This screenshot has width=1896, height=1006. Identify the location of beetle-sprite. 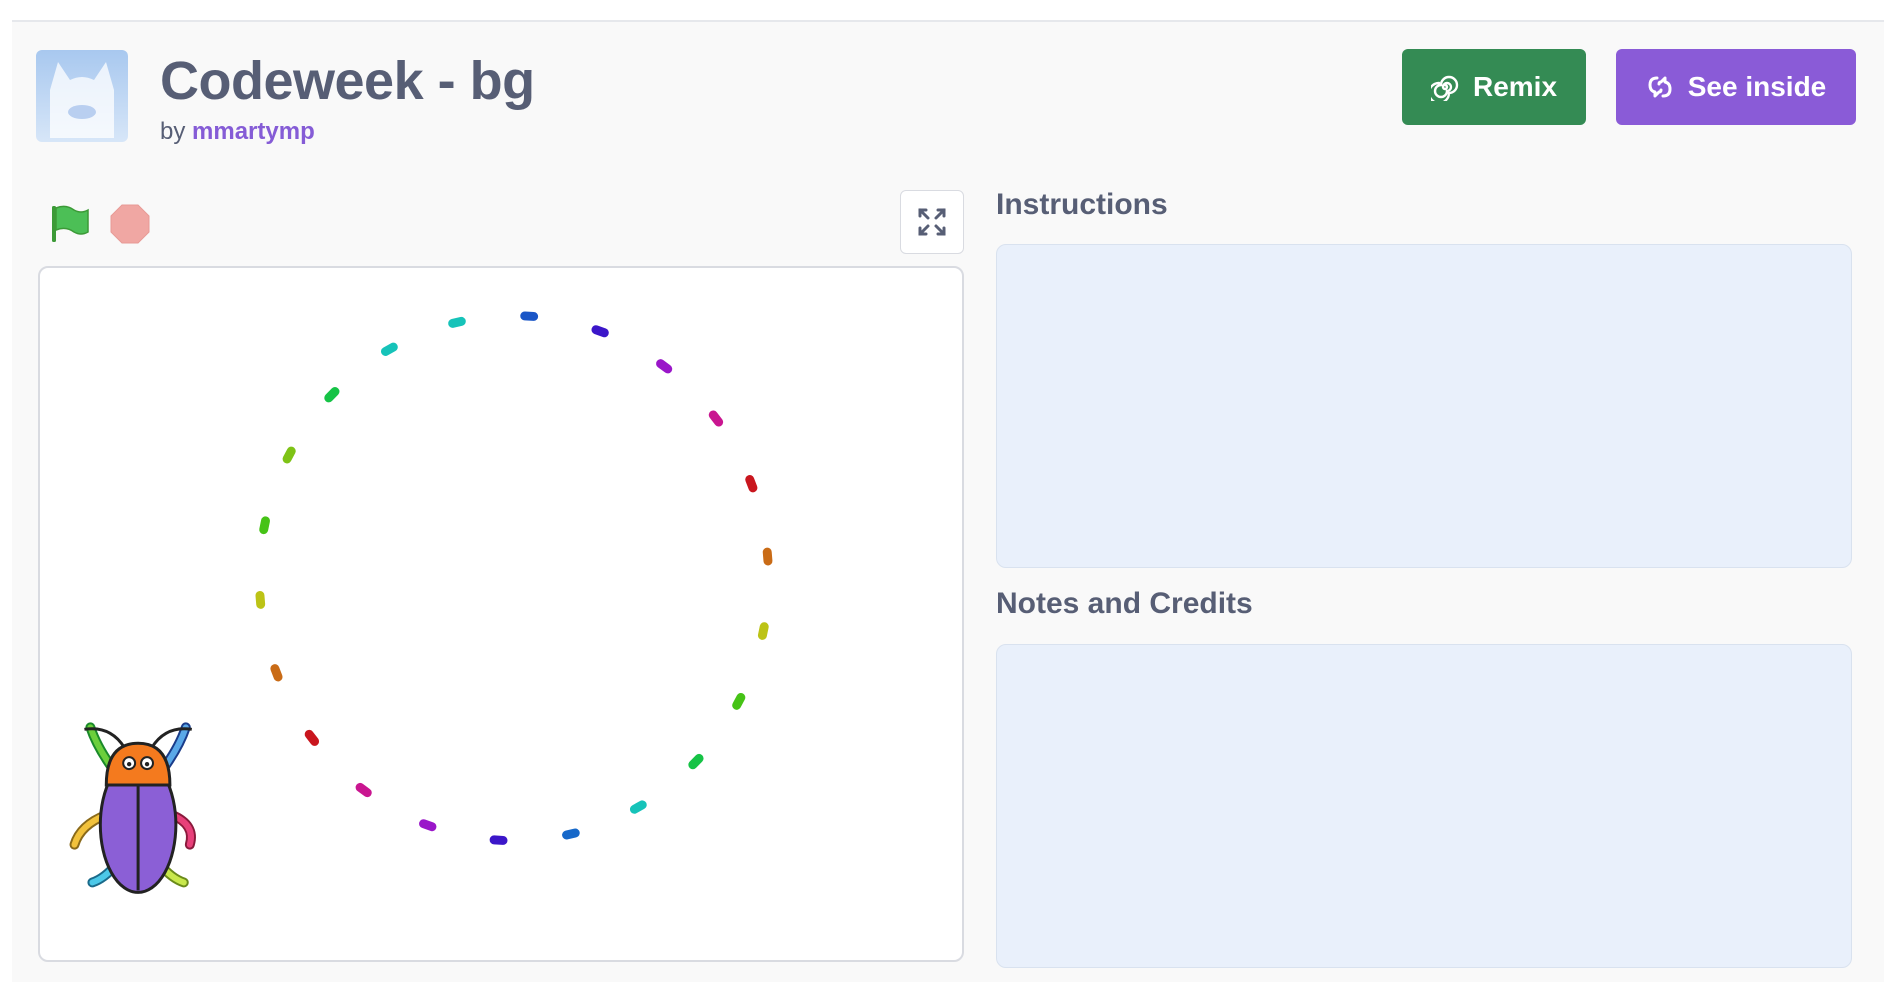
(132, 808).